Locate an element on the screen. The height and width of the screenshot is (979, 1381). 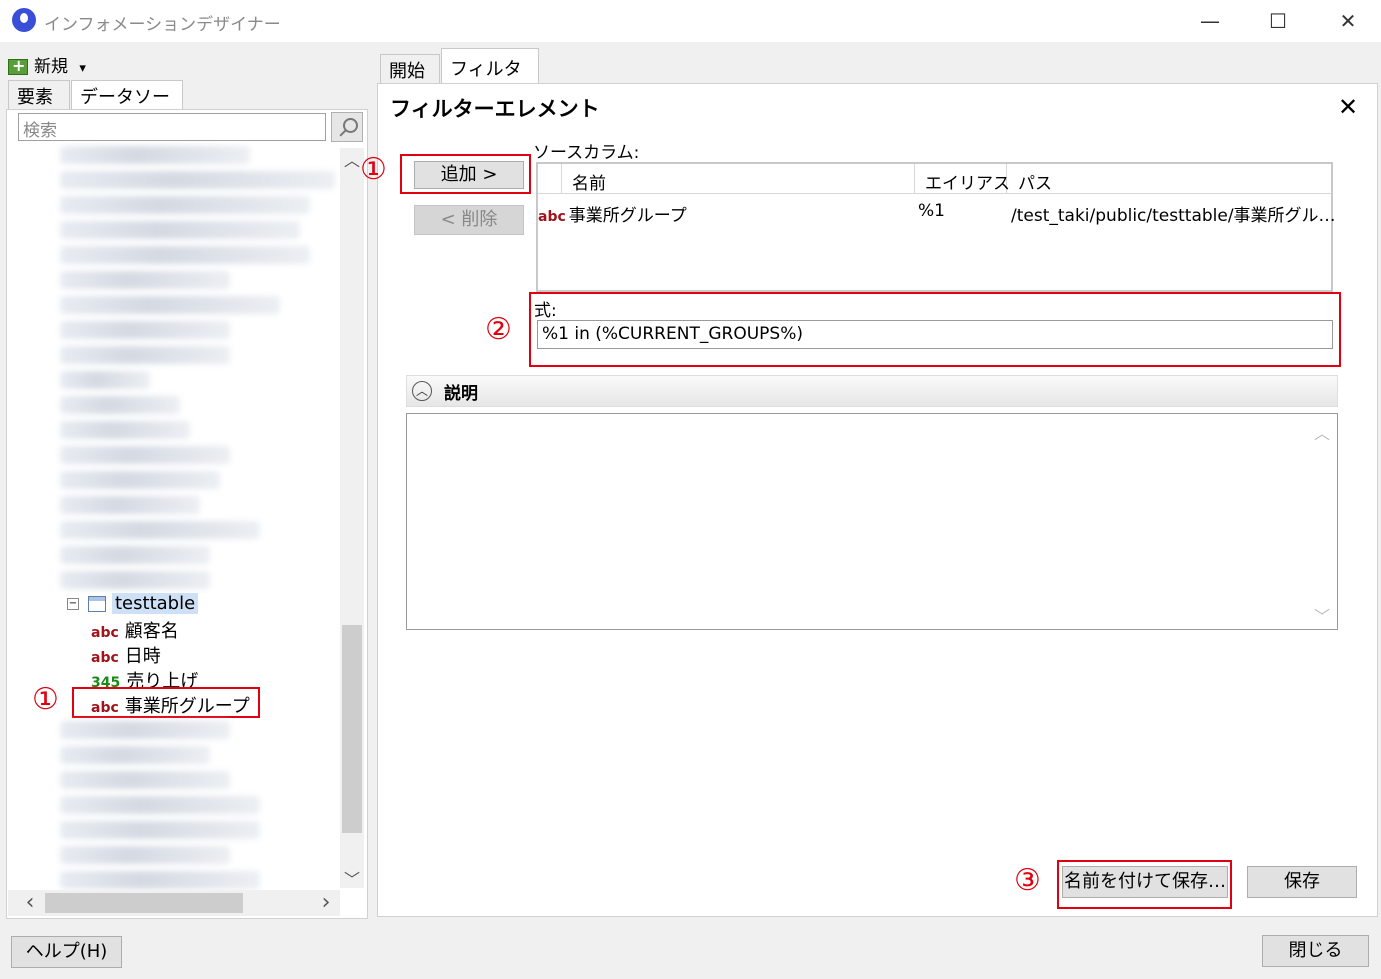
new-button: 新規 ▾ is located at coordinates (47, 65).